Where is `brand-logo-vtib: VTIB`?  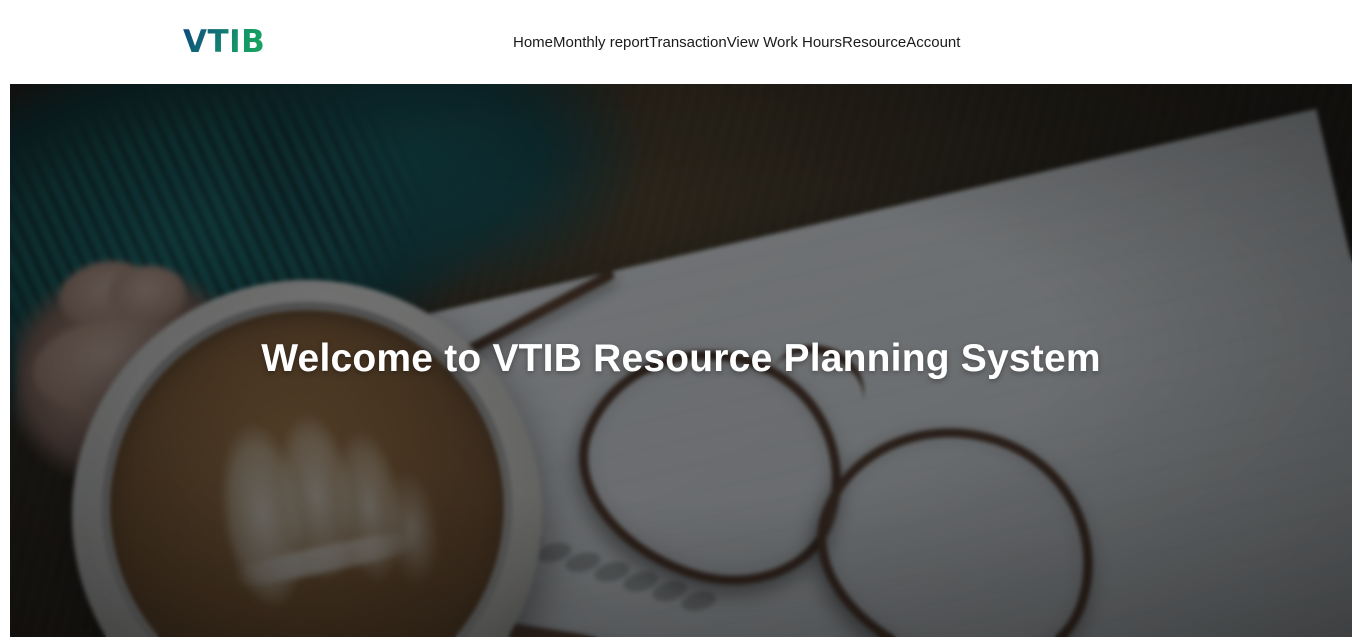 brand-logo-vtib: VTIB is located at coordinates (224, 42).